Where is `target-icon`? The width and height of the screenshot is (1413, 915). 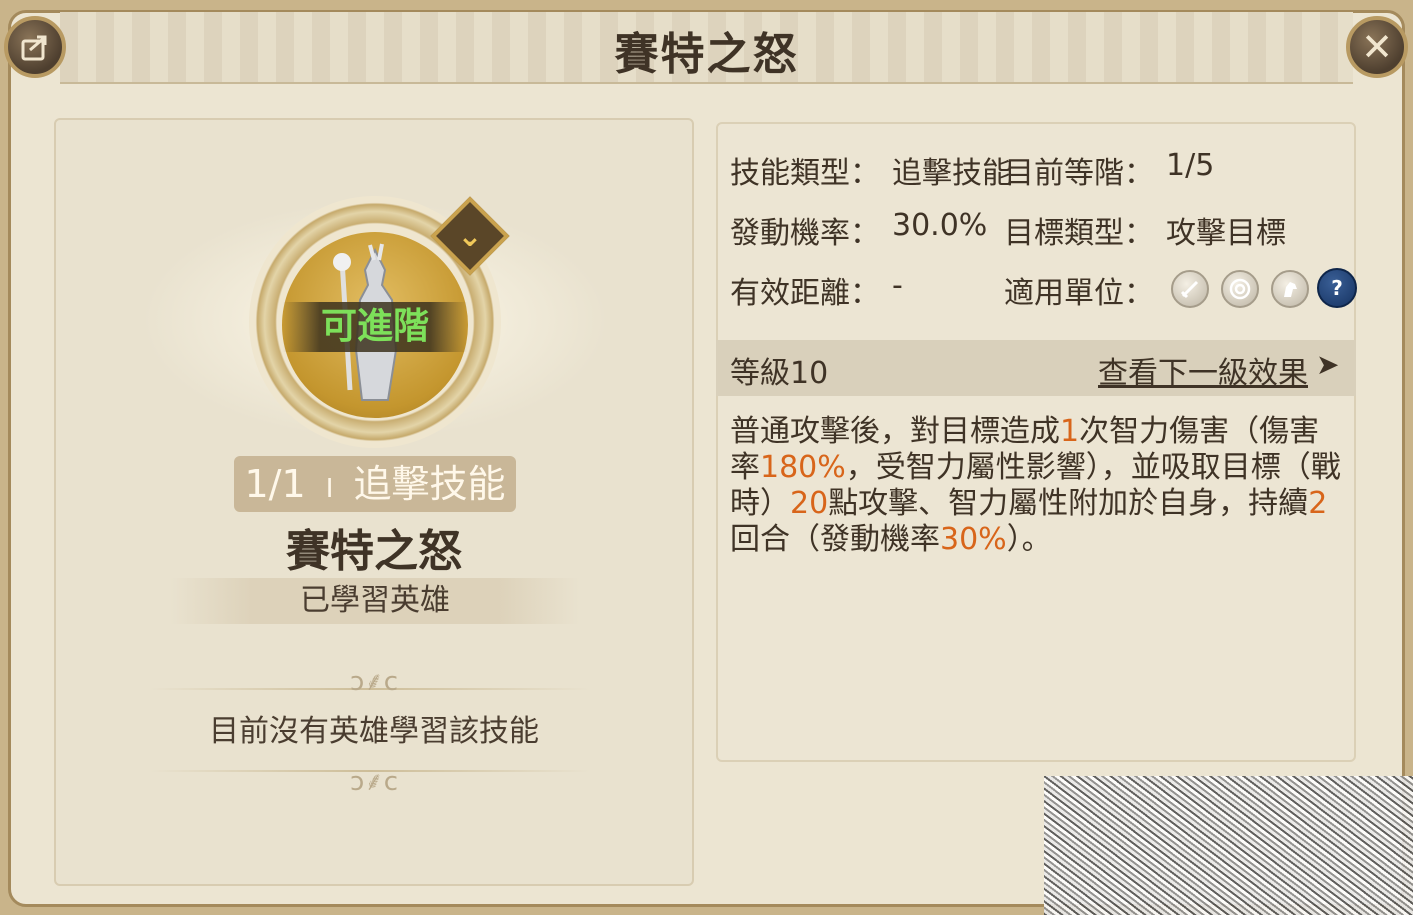
target-icon is located at coordinates (1240, 289).